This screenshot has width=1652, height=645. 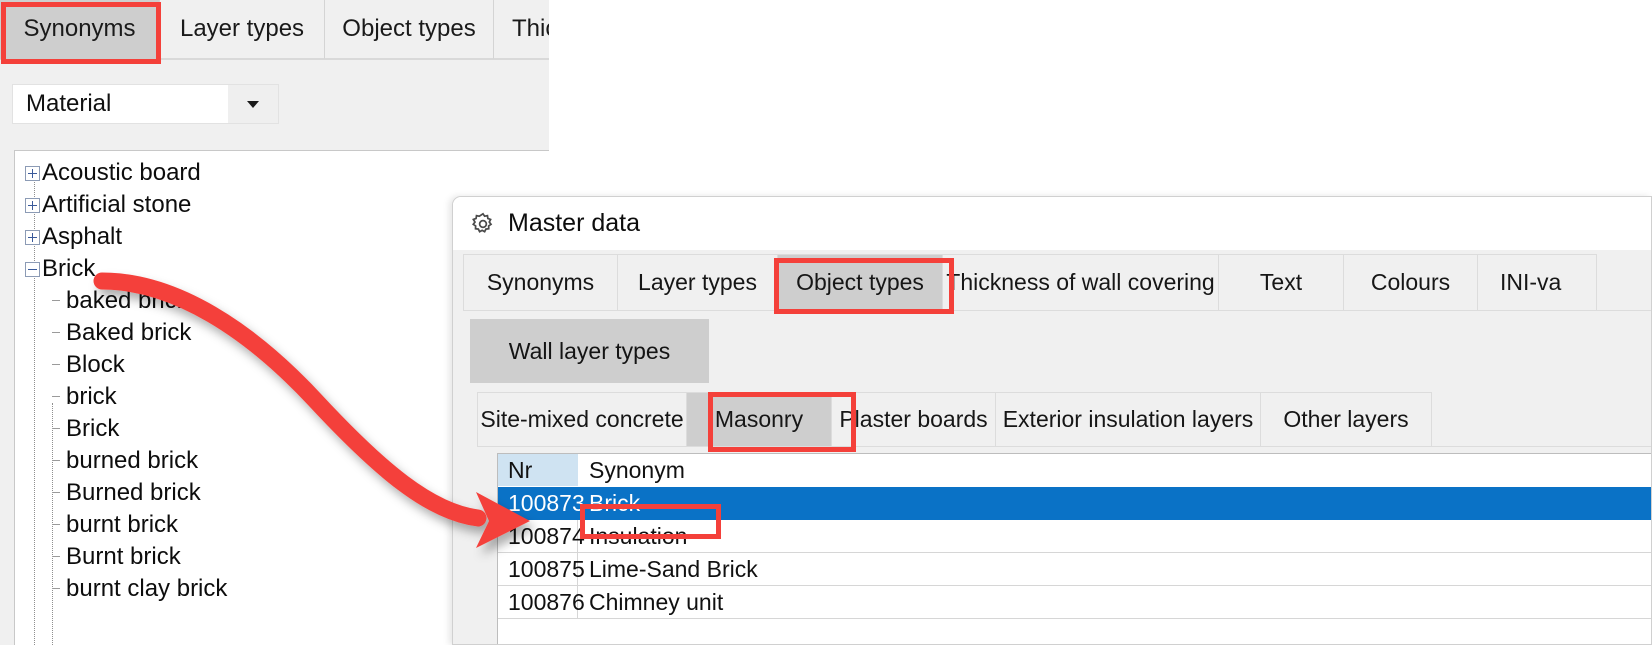 What do you see at coordinates (1074, 536) in the screenshot?
I see `table-row: 100874 Insulation` at bounding box center [1074, 536].